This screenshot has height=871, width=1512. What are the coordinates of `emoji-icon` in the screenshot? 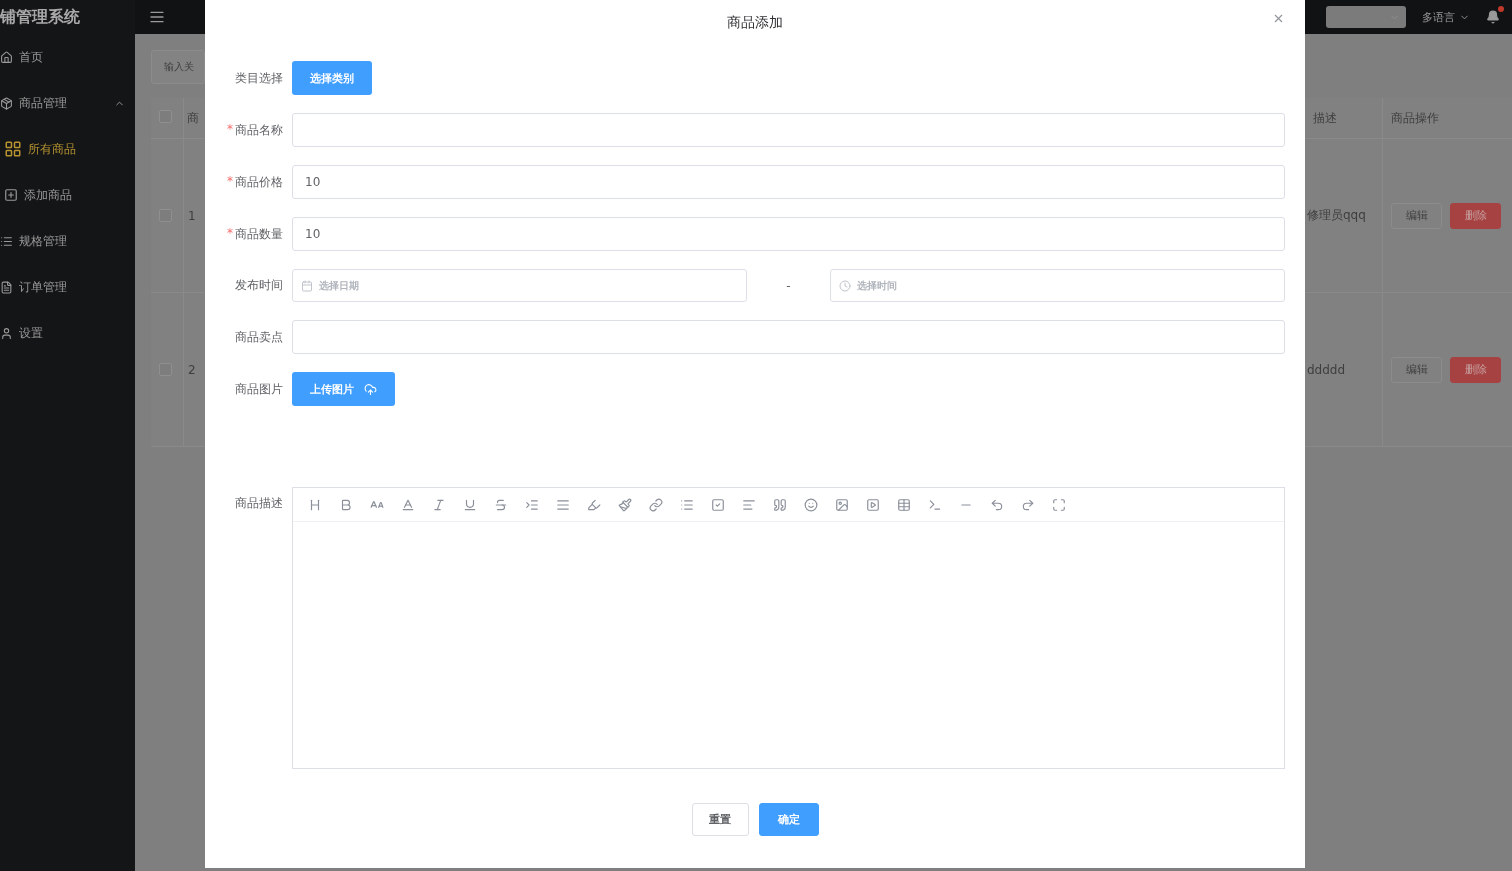 It's located at (811, 504).